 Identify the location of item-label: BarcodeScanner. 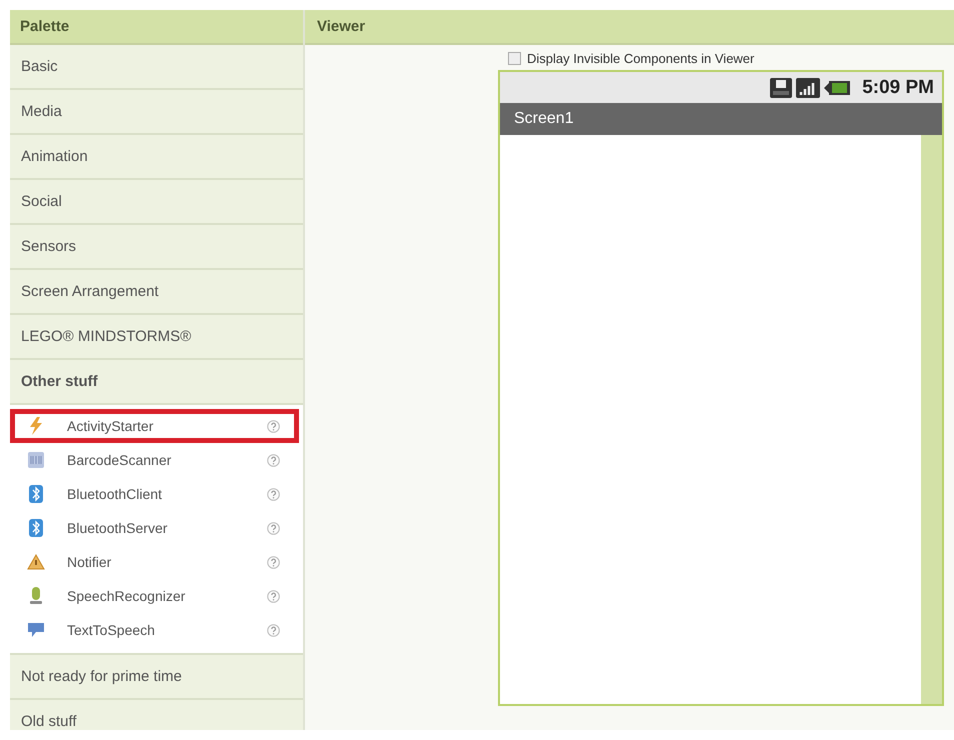
(119, 460).